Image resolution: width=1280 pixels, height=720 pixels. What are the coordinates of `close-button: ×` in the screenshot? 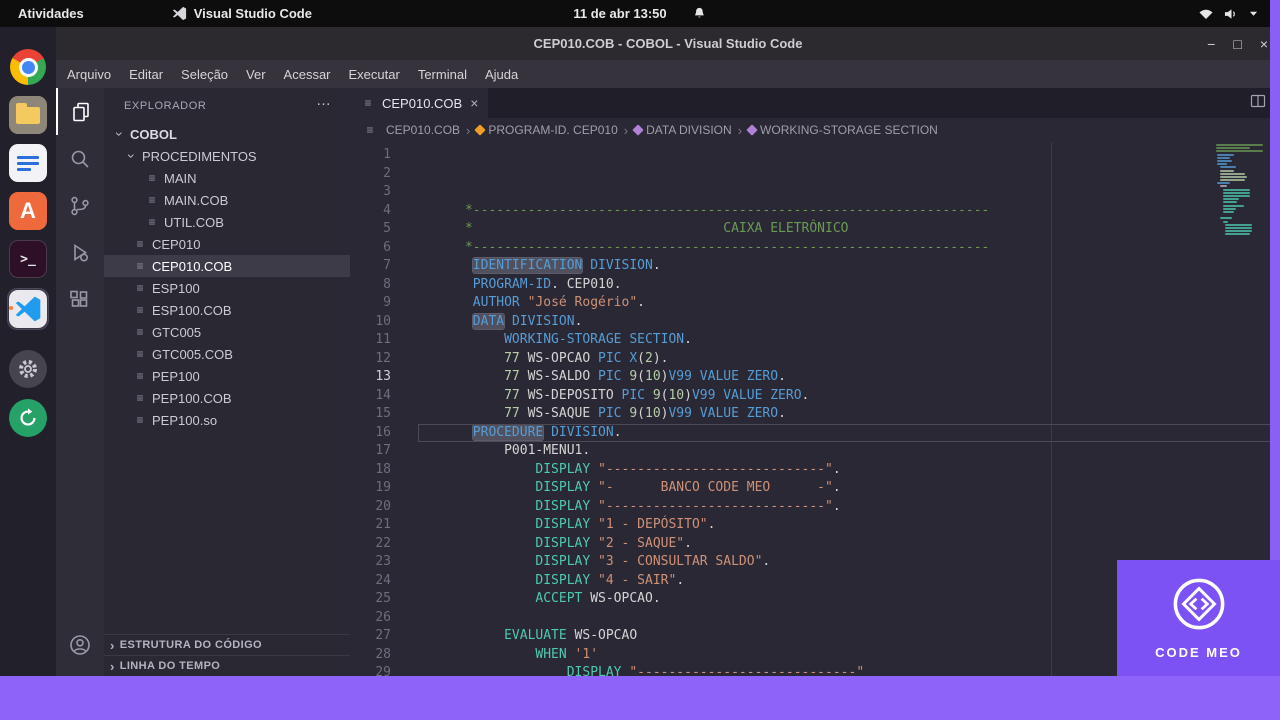 It's located at (1264, 44).